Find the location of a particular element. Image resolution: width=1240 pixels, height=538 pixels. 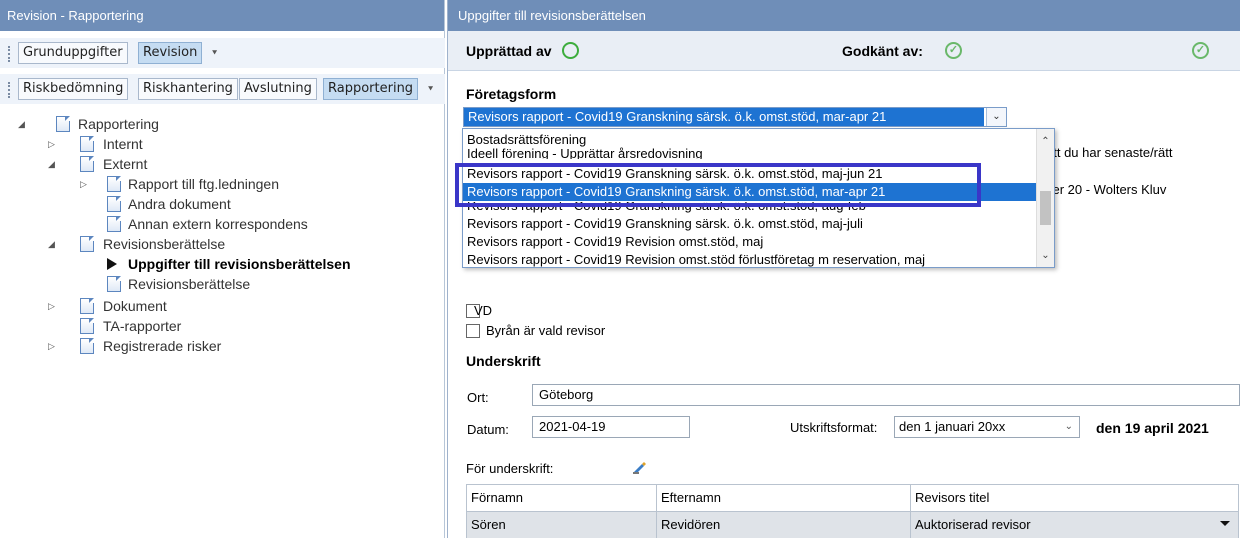

datum-label: Datum: is located at coordinates (488, 429).